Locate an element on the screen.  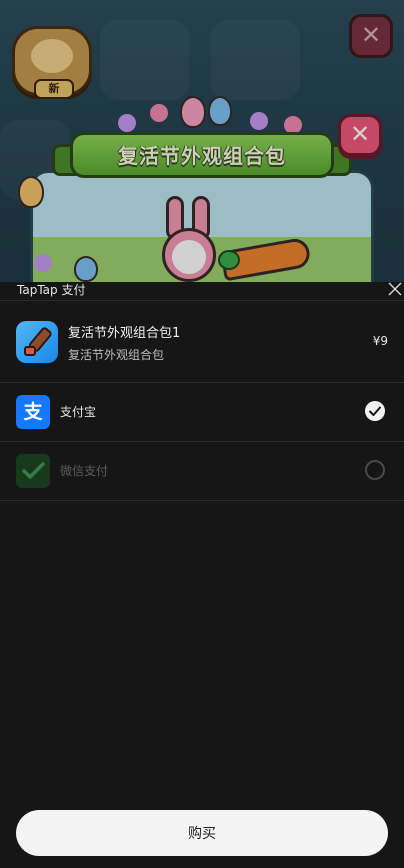
payment-option-wechat: 微信支付 is located at coordinates (202, 471).